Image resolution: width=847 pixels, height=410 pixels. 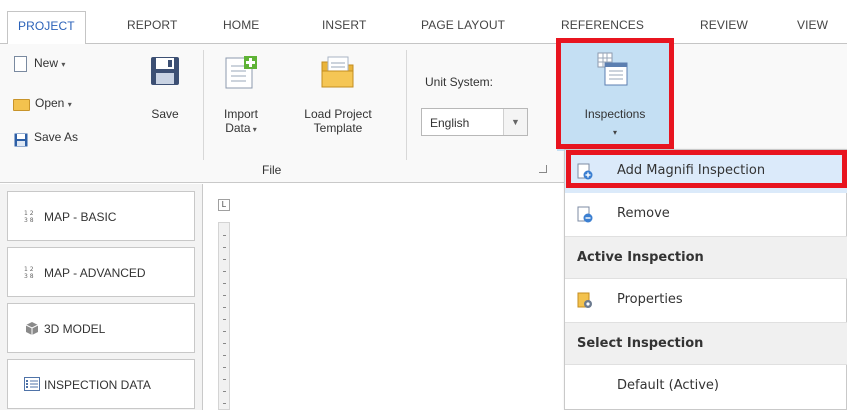 I want to click on cube-icon, so click(x=32, y=328).